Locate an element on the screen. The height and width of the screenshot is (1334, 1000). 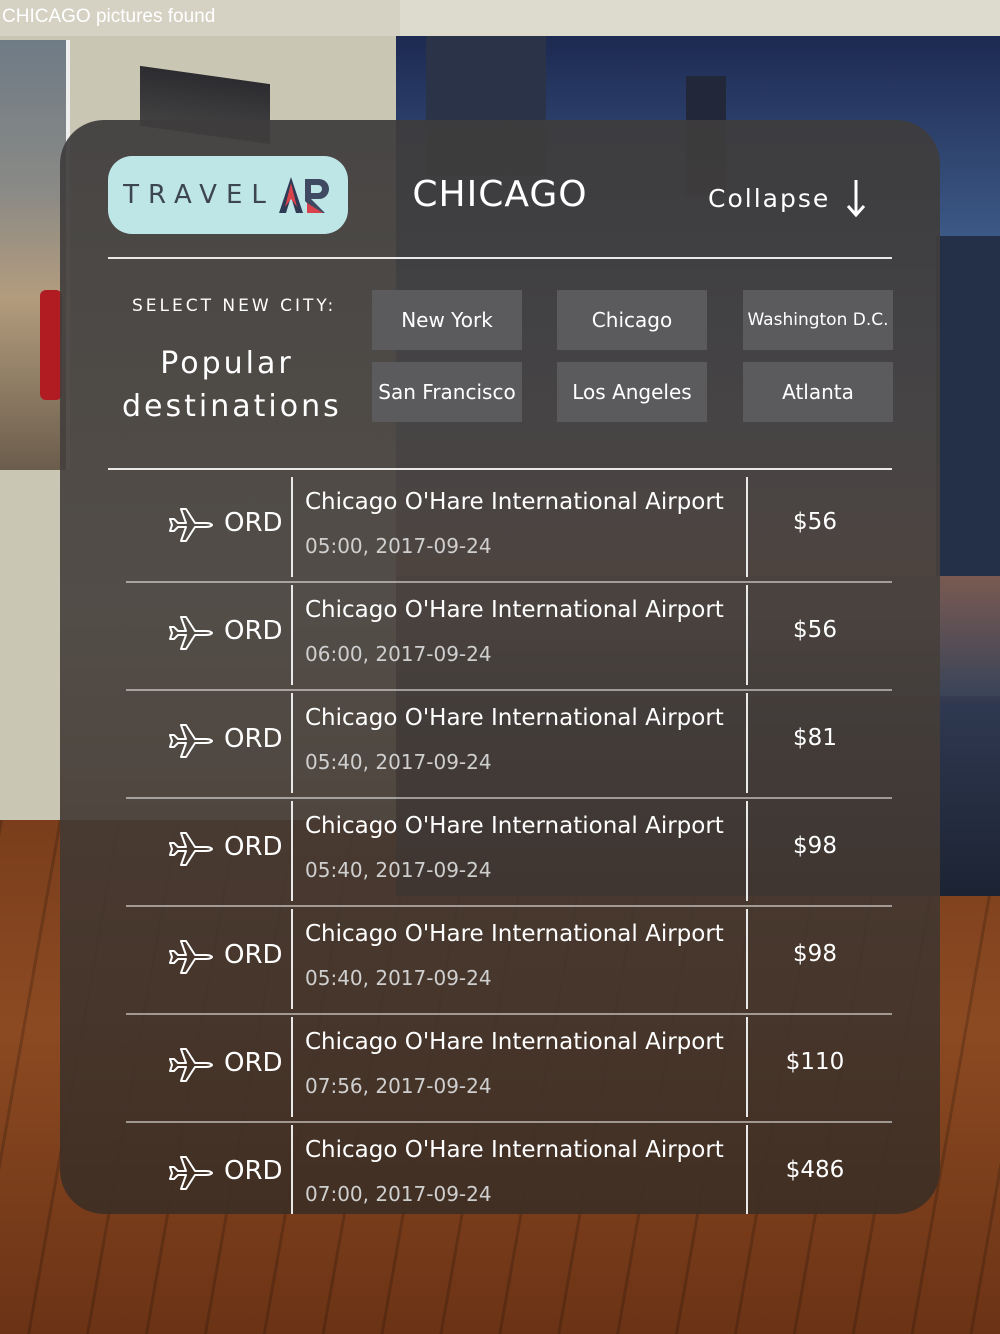
status-message: CHICAGO pictures found is located at coordinates (109, 16).